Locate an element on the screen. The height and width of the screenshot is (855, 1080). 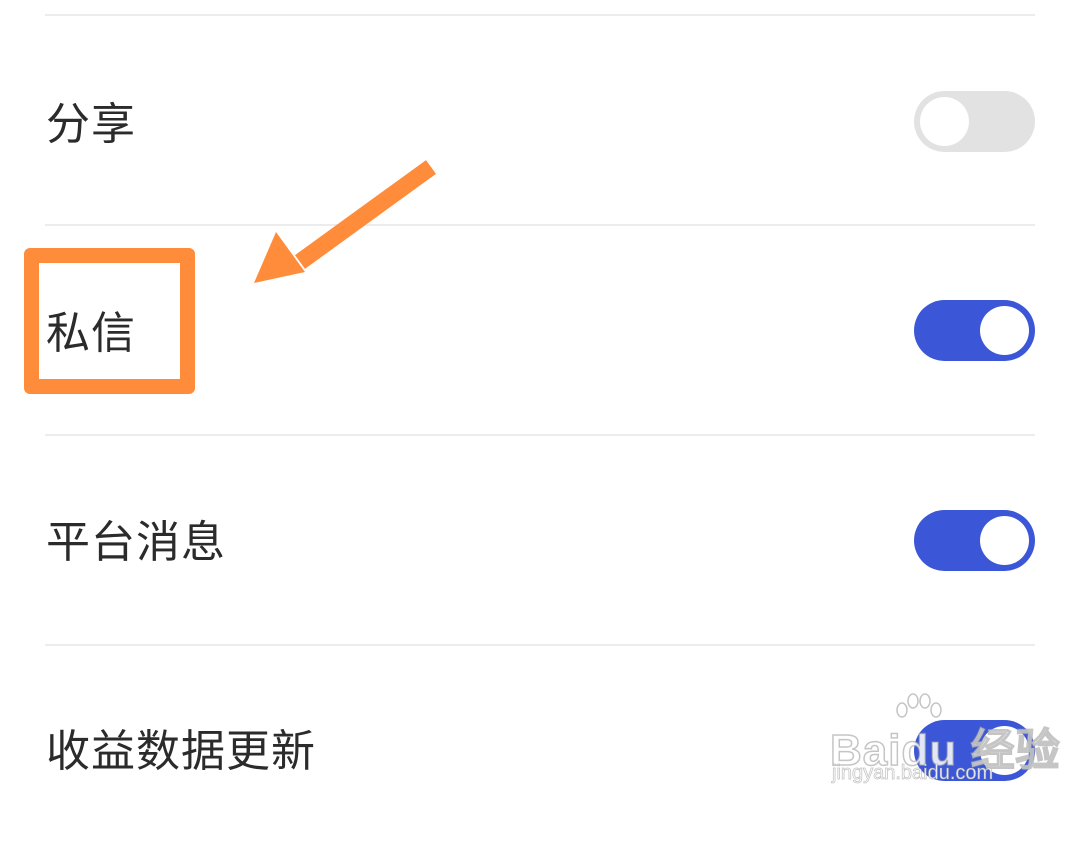
private-message-toggle is located at coordinates (974, 330).